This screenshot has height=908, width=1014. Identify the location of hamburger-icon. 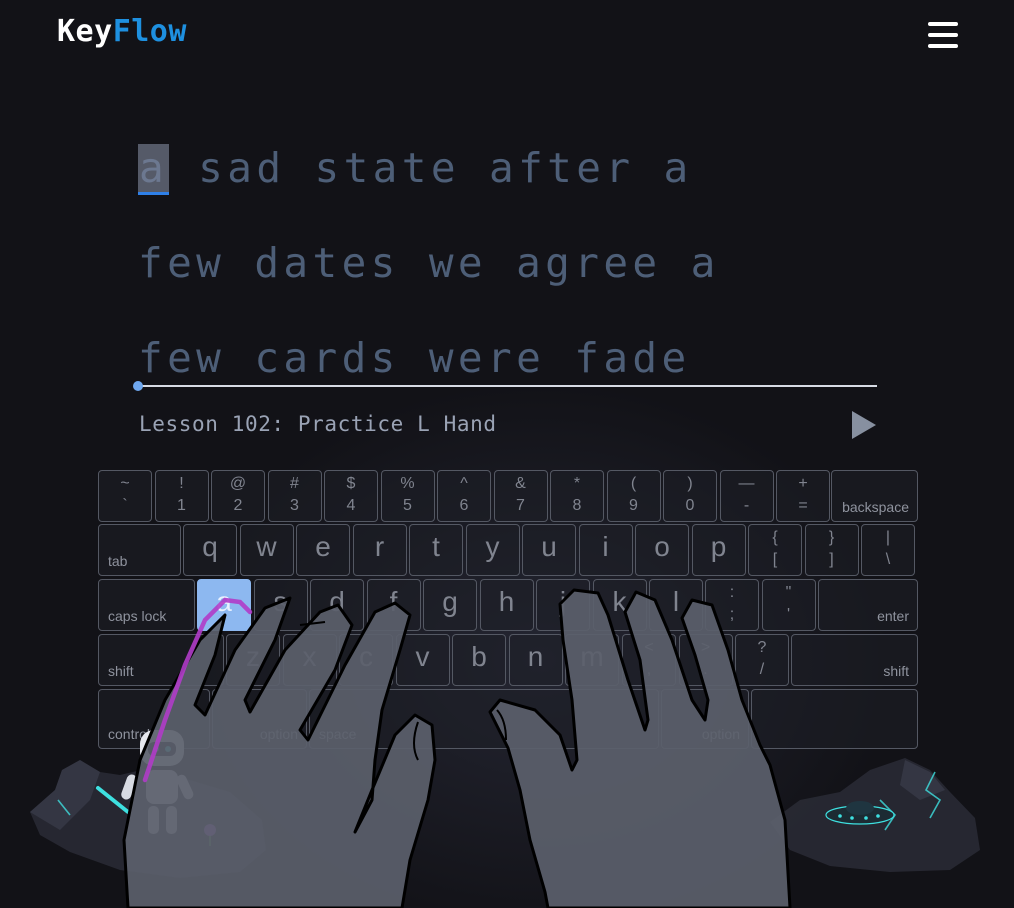
(943, 35).